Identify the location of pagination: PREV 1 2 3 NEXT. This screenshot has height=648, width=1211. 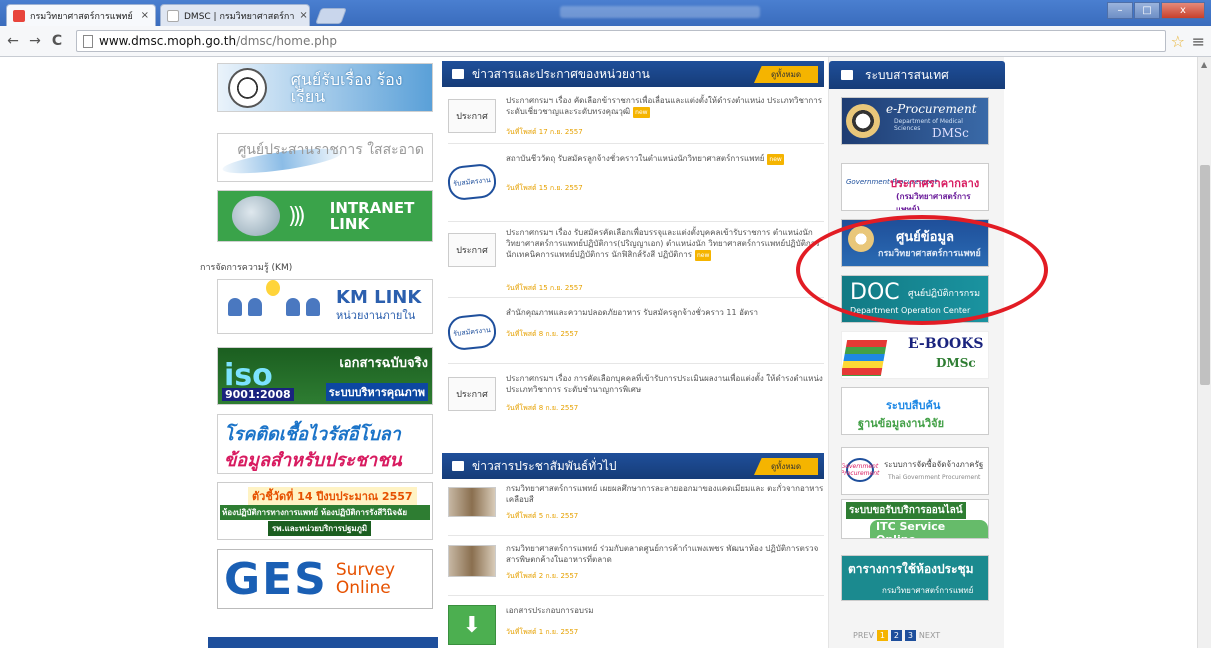
(896, 635).